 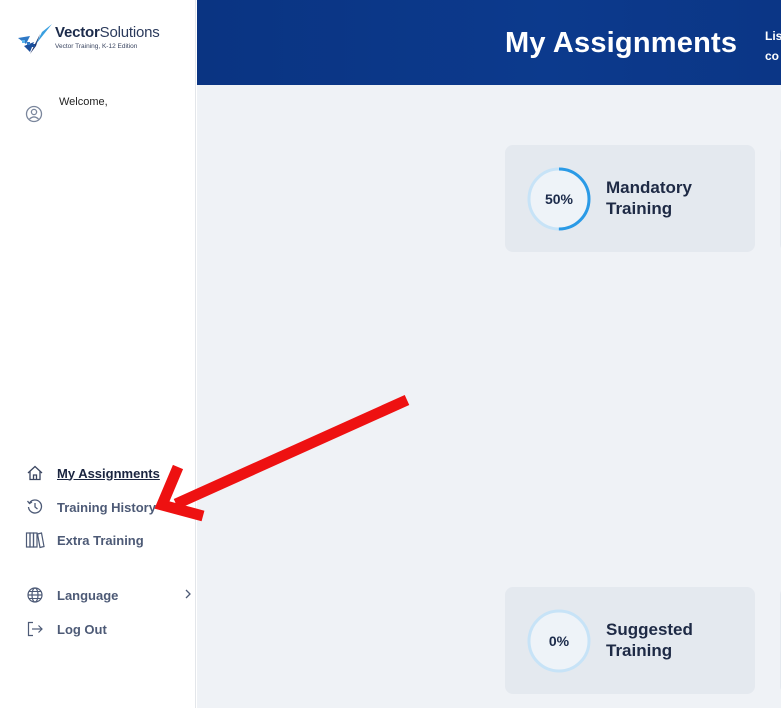 What do you see at coordinates (773, 46) in the screenshot?
I see `header-subtext: Lis co` at bounding box center [773, 46].